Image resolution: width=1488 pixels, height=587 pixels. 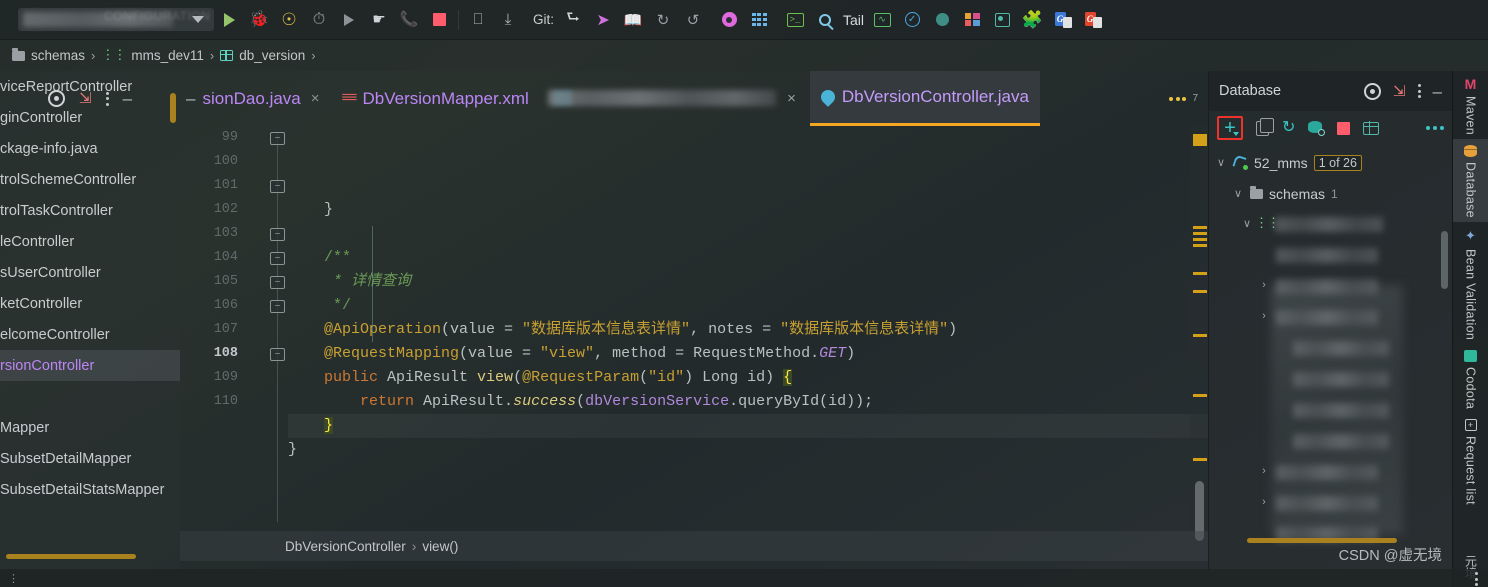 What do you see at coordinates (603, 20) in the screenshot?
I see `push-icon: ➤` at bounding box center [603, 20].